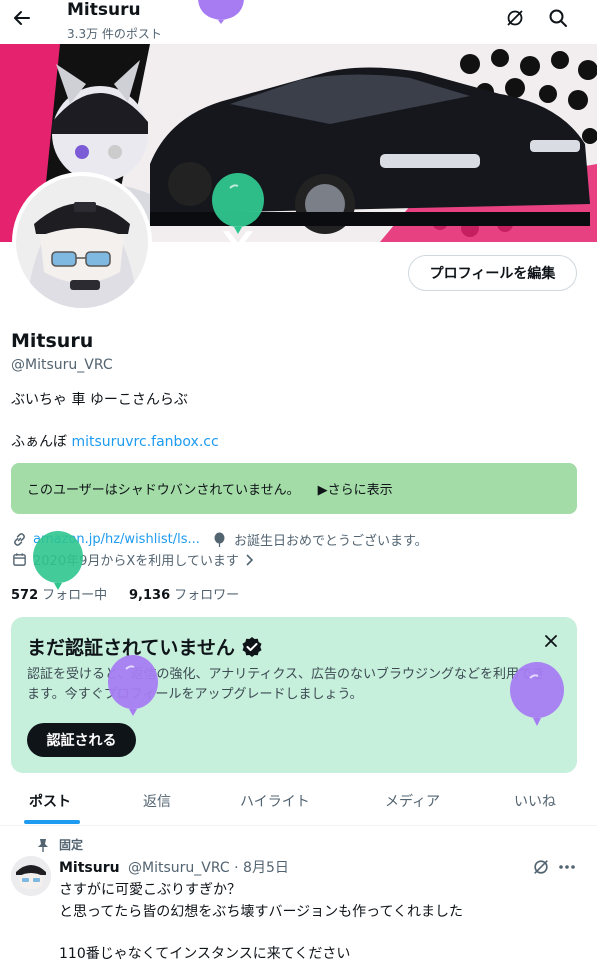 The width and height of the screenshot is (597, 966). I want to click on profile-tabs: ポスト 返信 ハイライト メディア いいね, so click(298, 801).